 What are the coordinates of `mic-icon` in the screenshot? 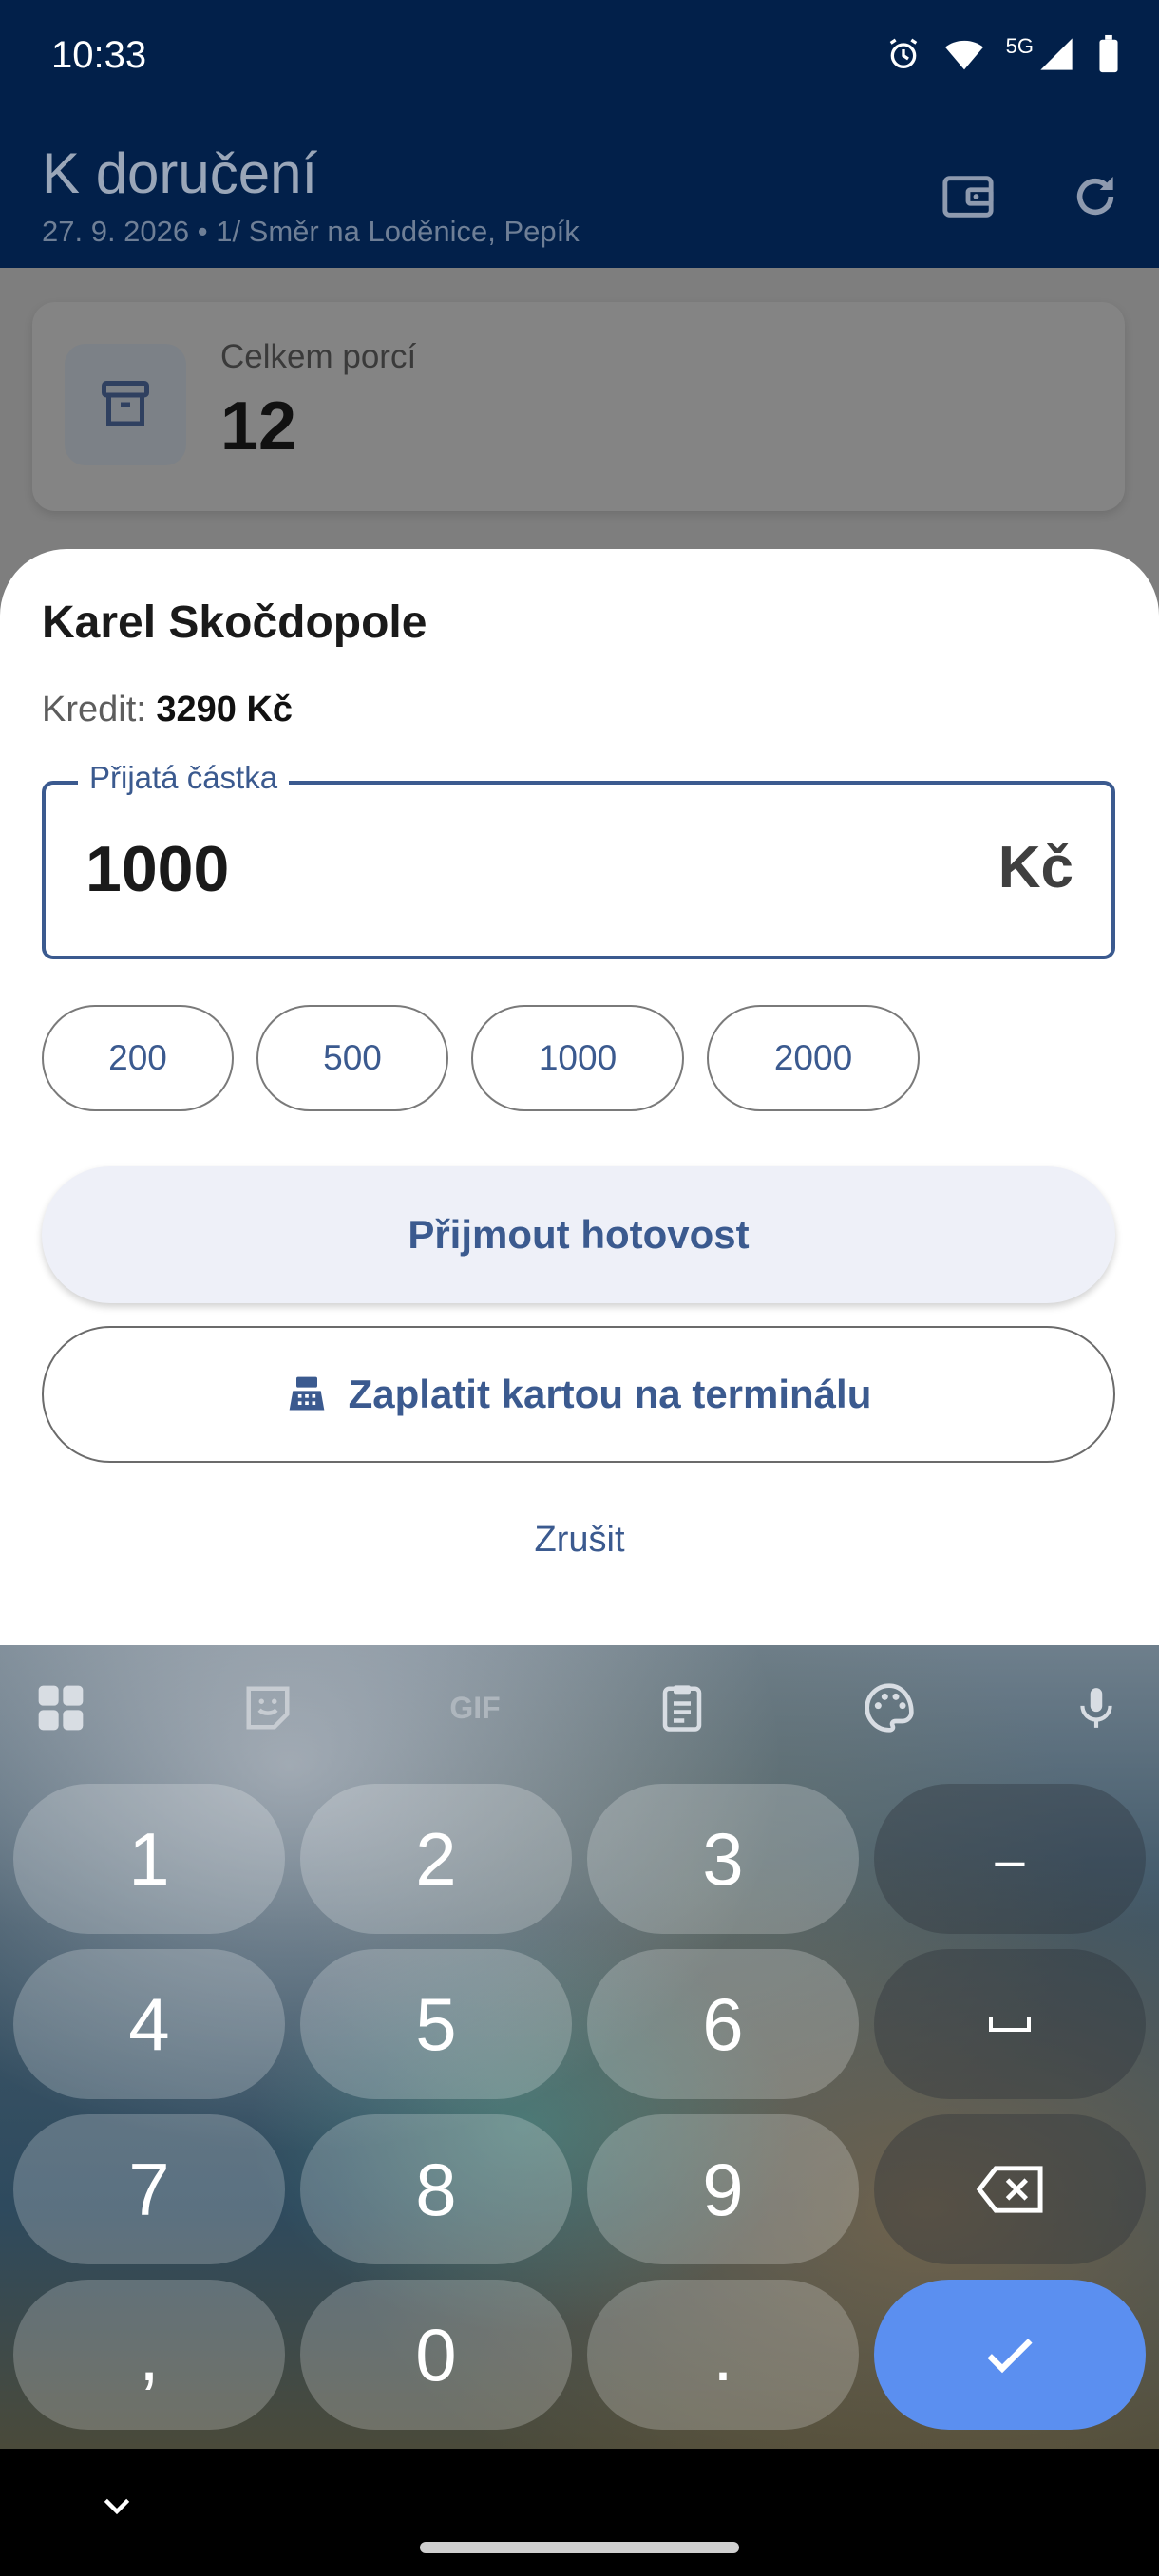 It's located at (1096, 1708).